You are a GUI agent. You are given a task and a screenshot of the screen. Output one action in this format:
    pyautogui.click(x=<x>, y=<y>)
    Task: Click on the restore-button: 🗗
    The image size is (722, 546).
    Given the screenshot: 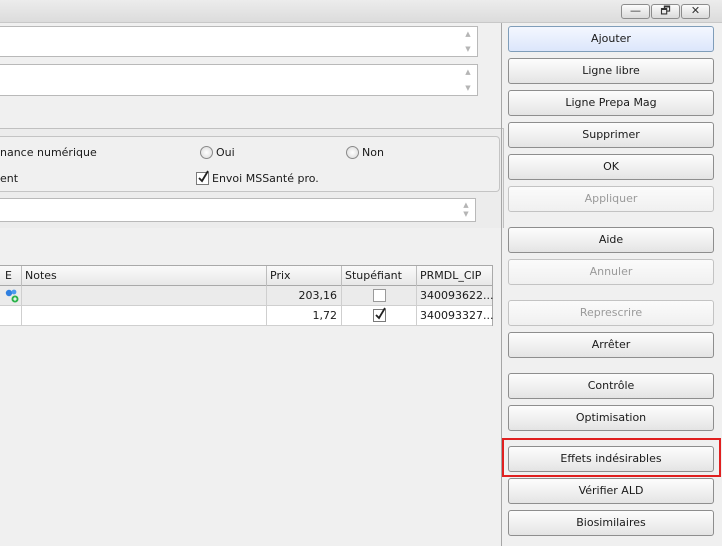 What is the action you would take?
    pyautogui.click(x=665, y=11)
    